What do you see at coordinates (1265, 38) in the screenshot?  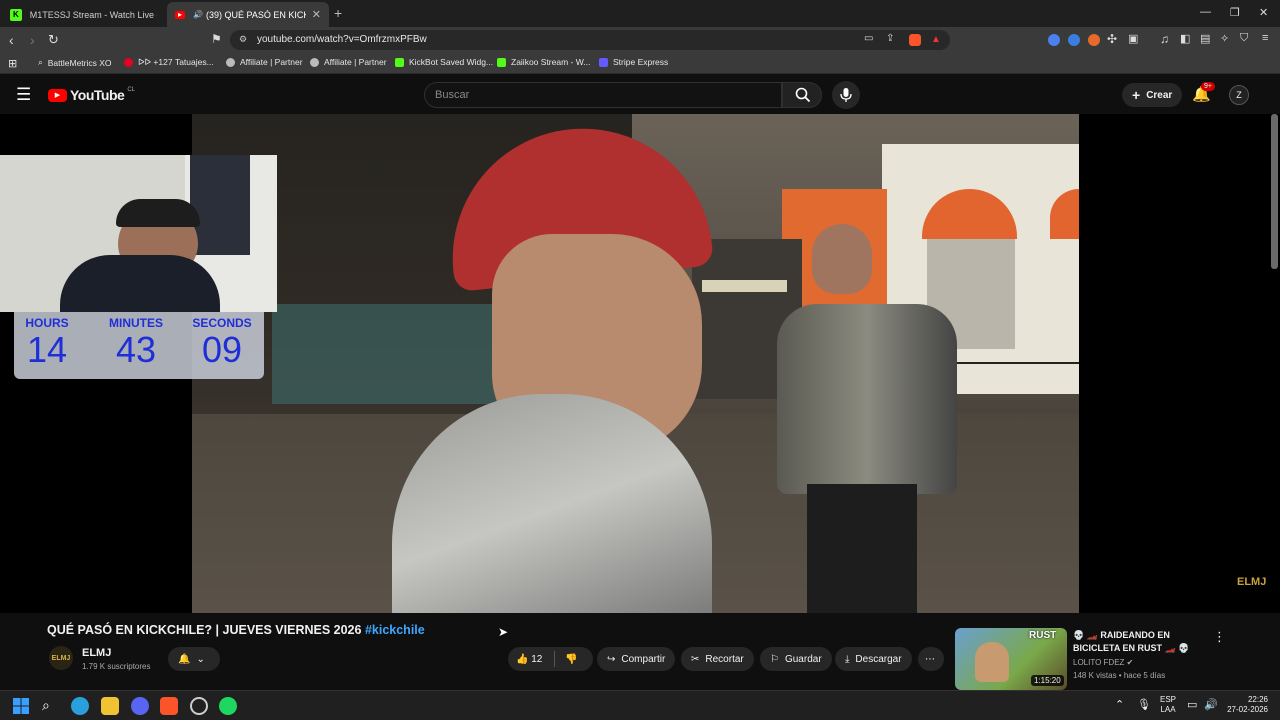 I see `menu-icon: ≡` at bounding box center [1265, 38].